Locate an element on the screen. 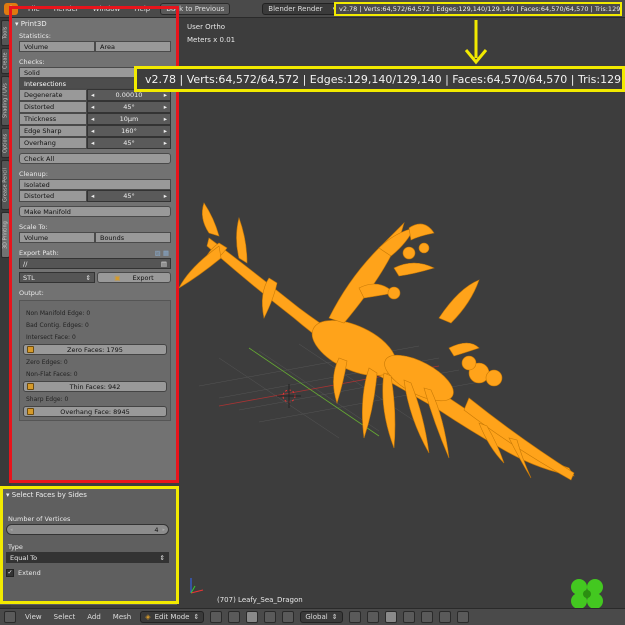 This screenshot has width=625, height=625. edge-sharp-button: Edge Sharp is located at coordinates (53, 131).